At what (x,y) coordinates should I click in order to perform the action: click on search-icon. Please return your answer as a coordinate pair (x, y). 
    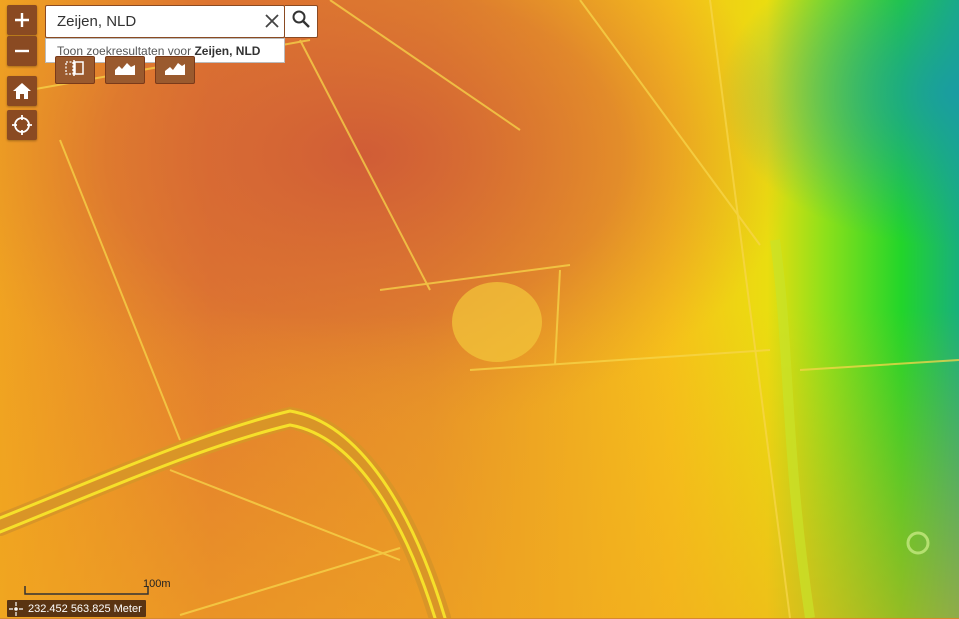
    Looking at the image, I should click on (301, 21).